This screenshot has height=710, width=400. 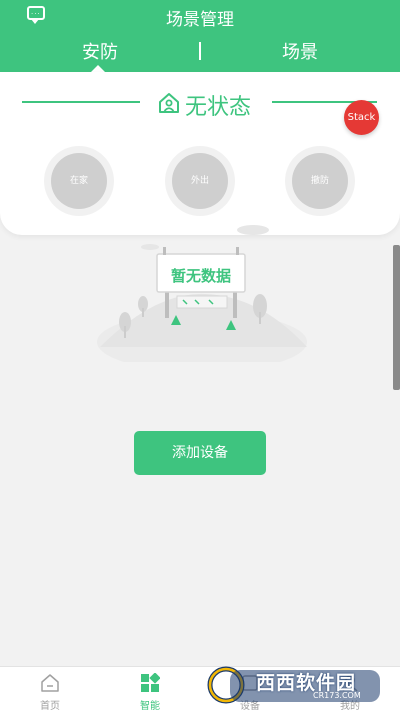 I want to click on grid-icon, so click(x=150, y=682).